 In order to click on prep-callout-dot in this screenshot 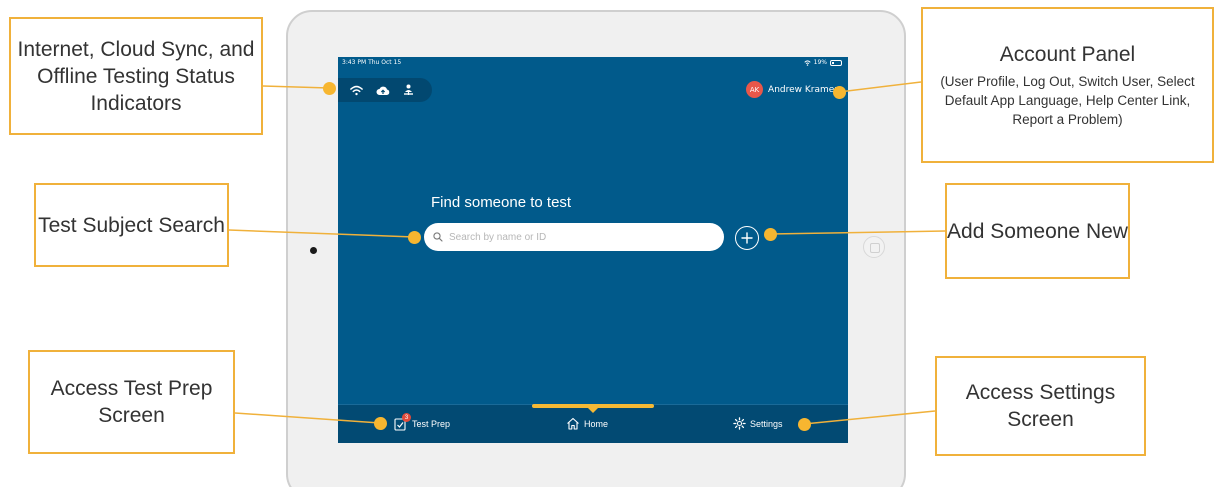, I will do `click(380, 423)`.